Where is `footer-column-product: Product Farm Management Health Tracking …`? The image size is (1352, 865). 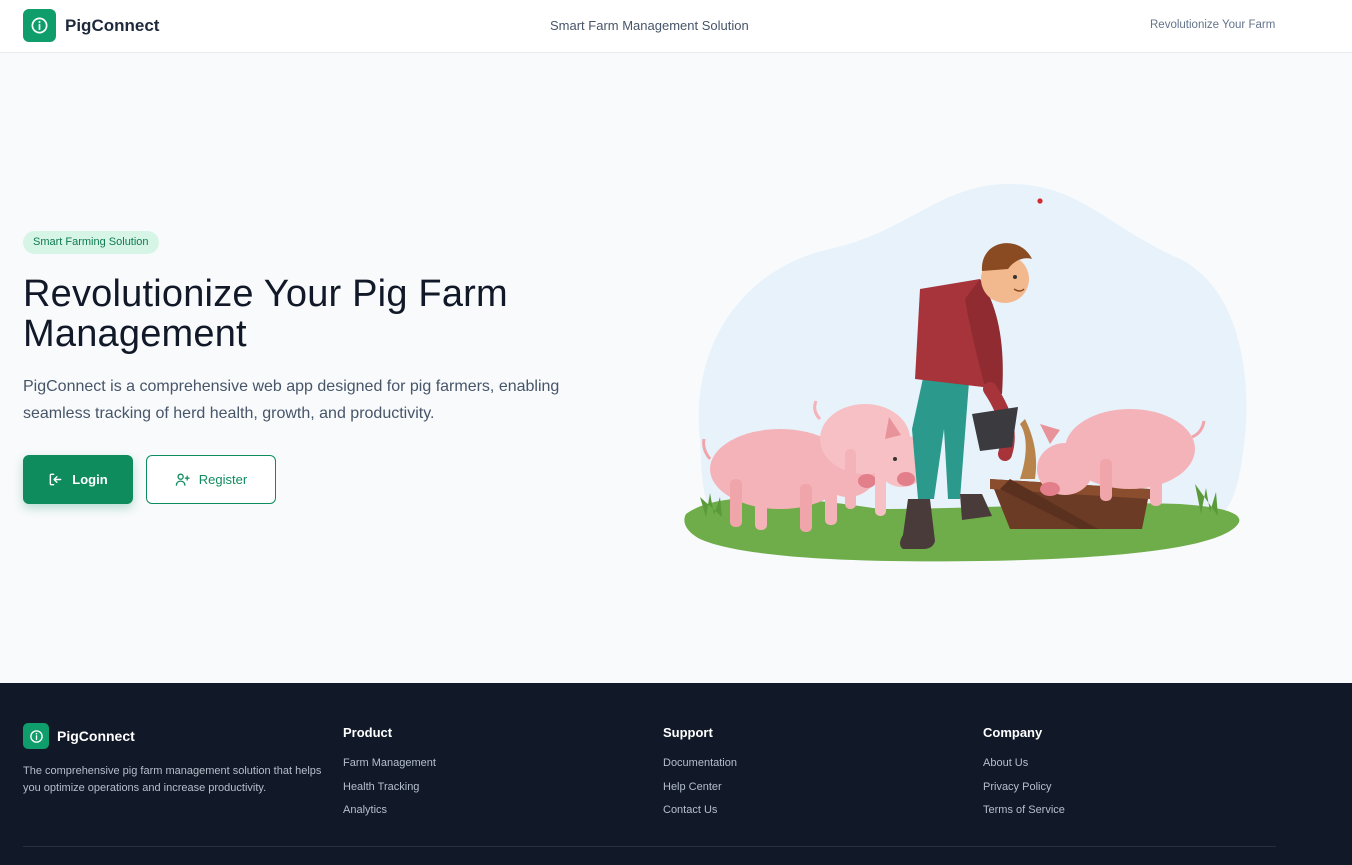 footer-column-product: Product Farm Management Health Tracking … is located at coordinates (389, 776).